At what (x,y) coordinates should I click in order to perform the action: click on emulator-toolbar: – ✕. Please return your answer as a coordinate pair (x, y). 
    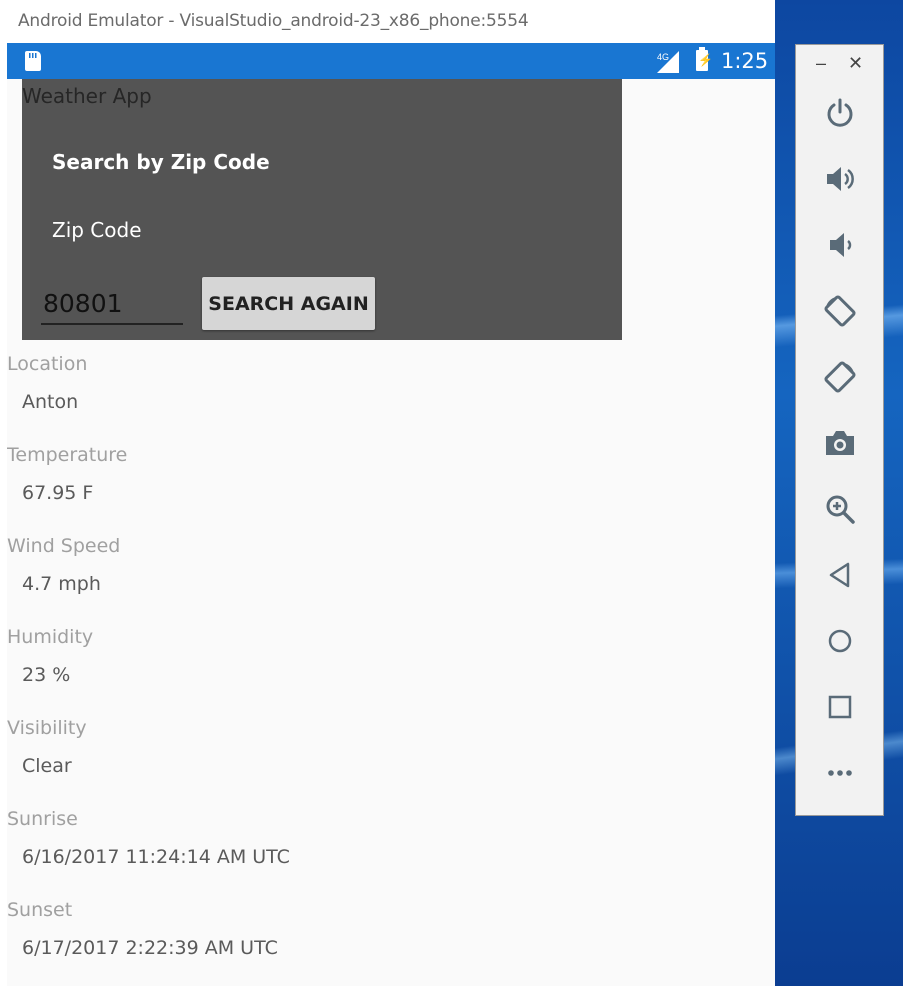
    Looking at the image, I should click on (839, 430).